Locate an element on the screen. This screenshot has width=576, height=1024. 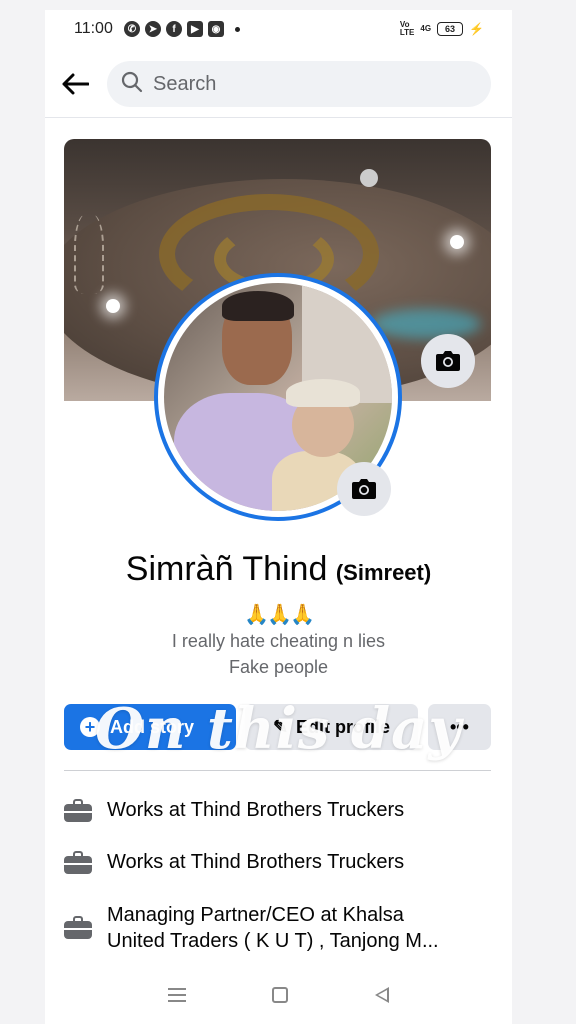
recent-apps-icon is located at coordinates (177, 995).